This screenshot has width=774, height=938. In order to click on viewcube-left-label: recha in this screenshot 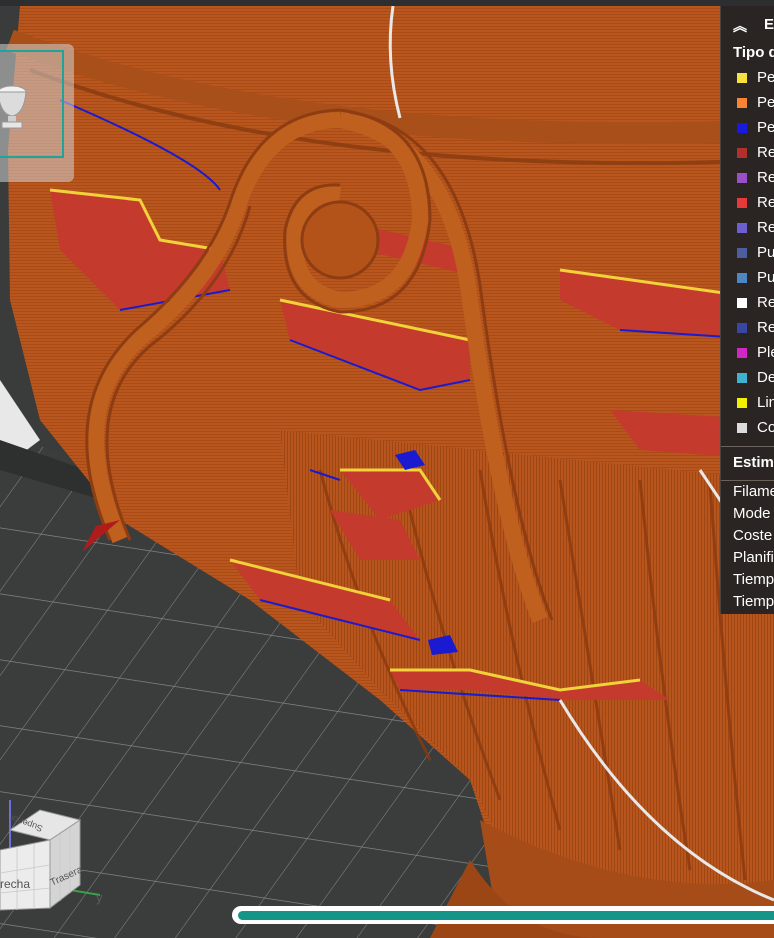, I will do `click(15, 884)`.